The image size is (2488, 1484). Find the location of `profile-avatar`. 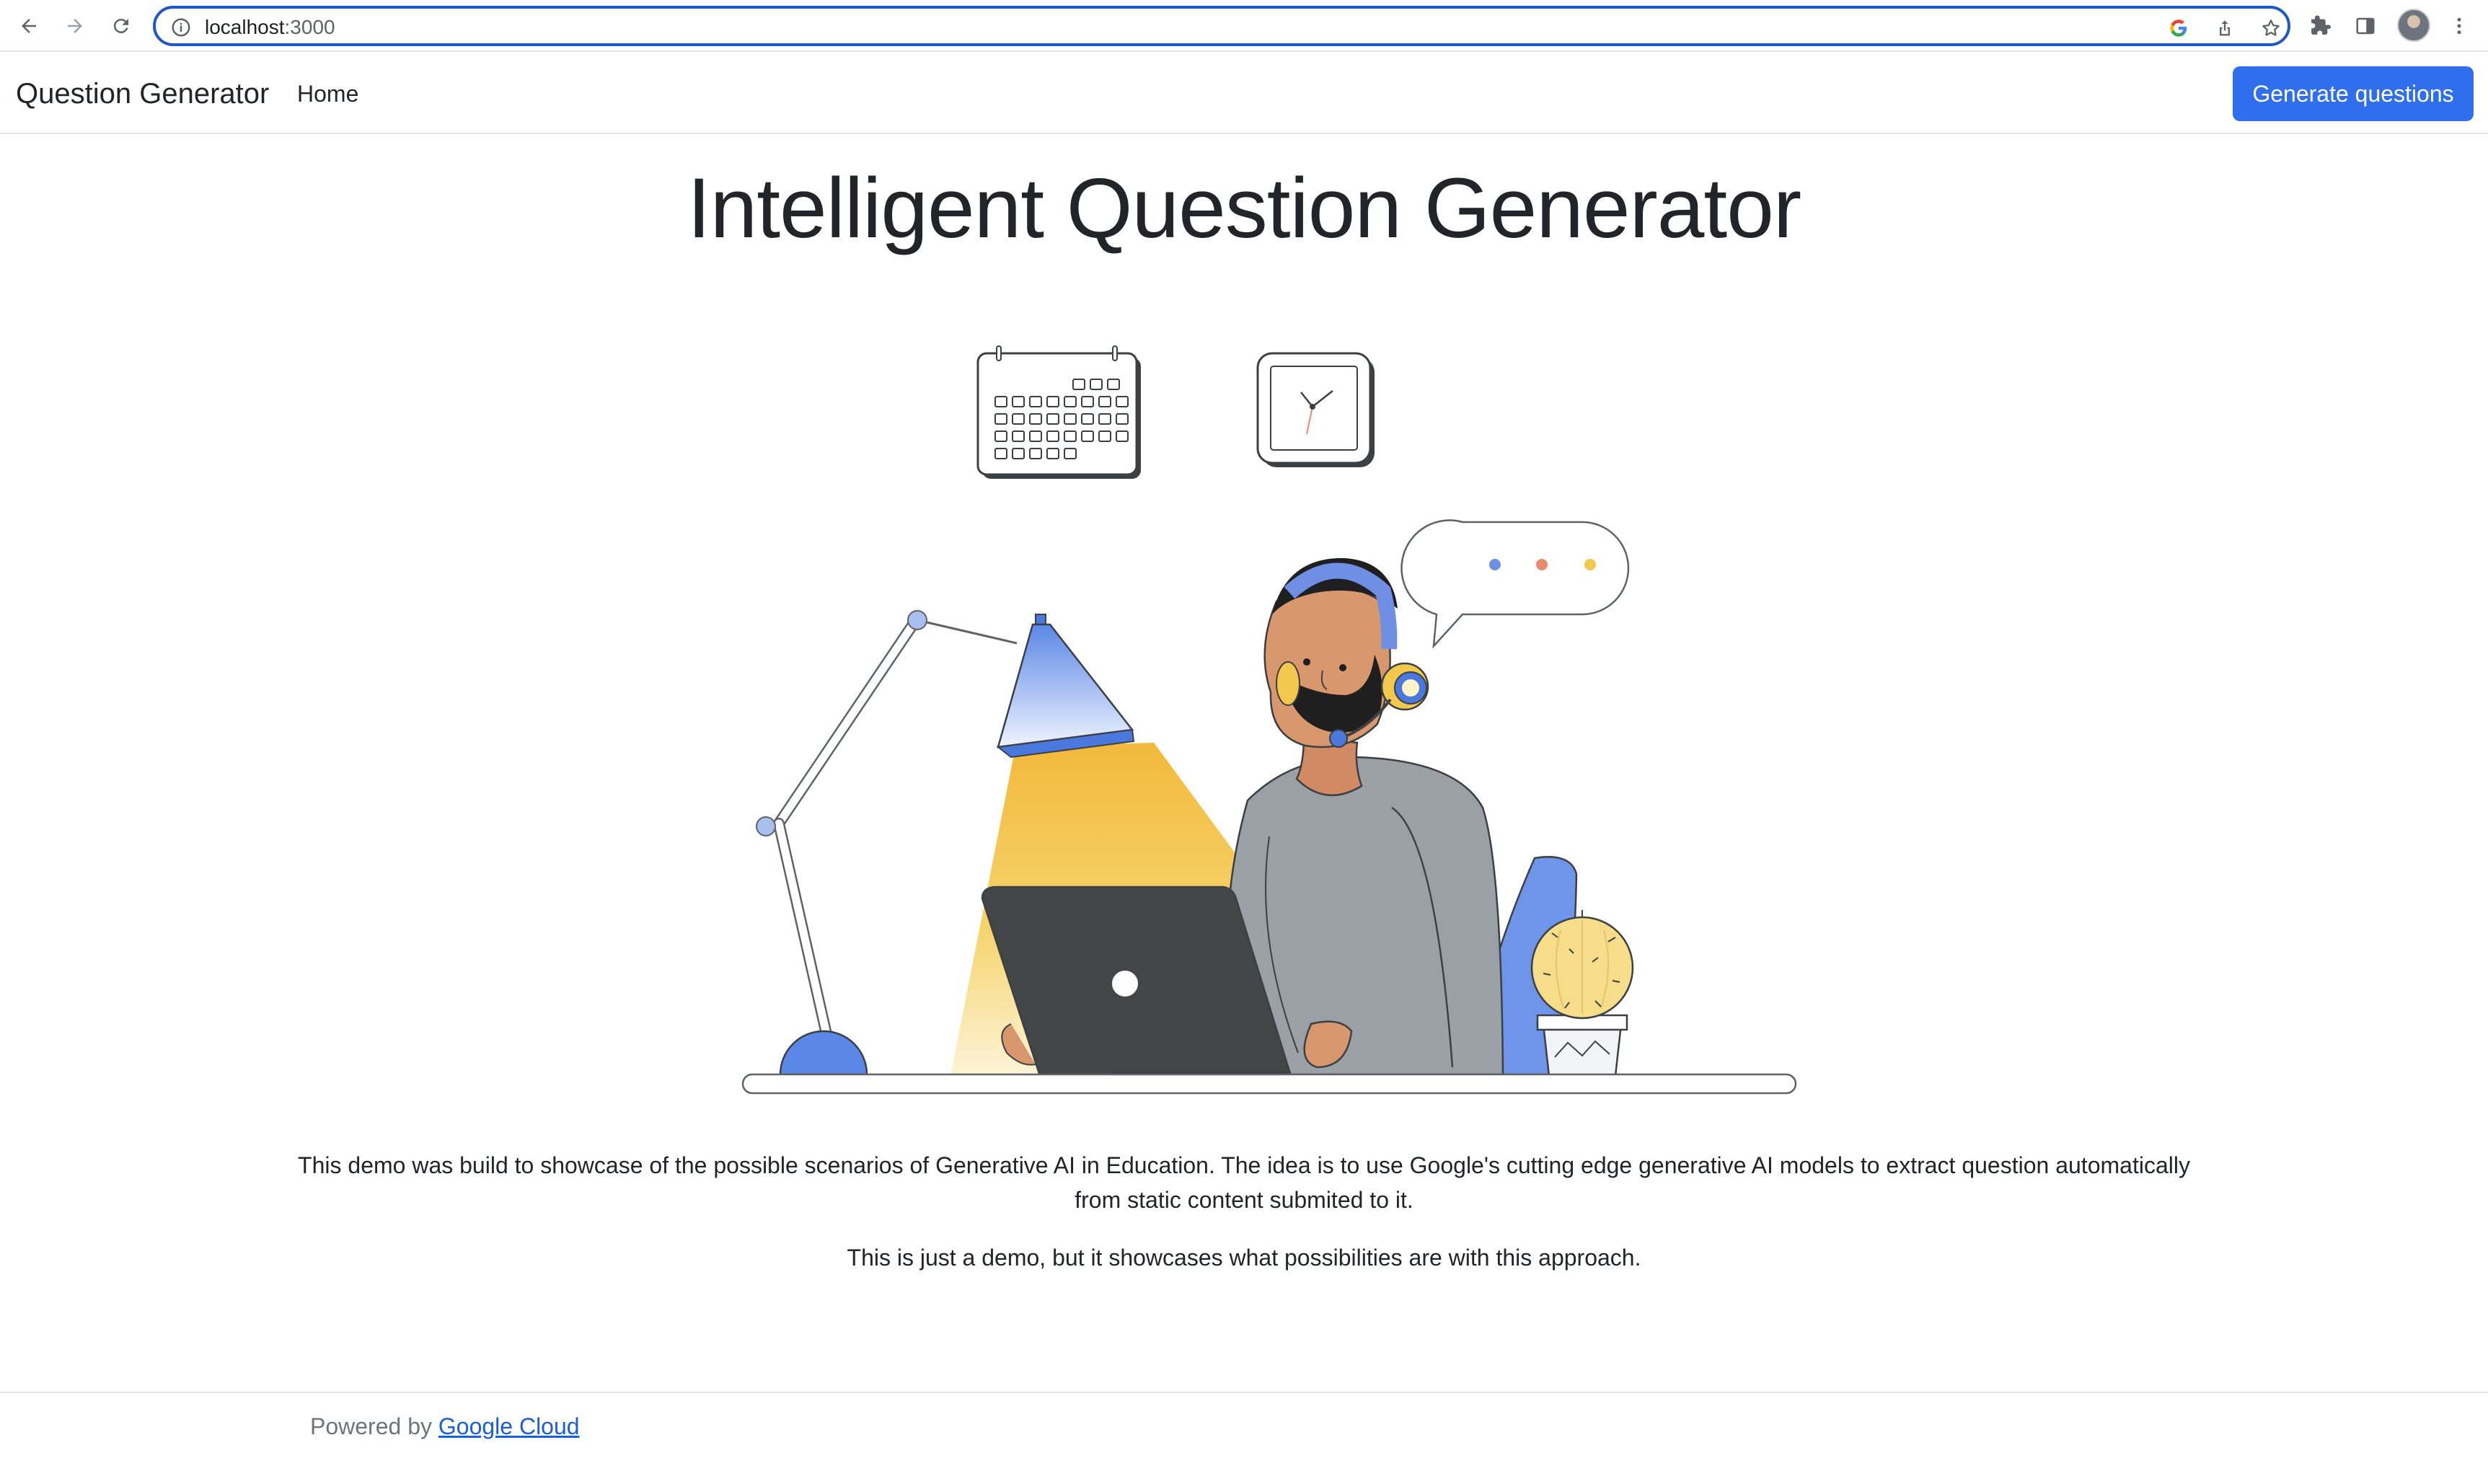

profile-avatar is located at coordinates (2413, 26).